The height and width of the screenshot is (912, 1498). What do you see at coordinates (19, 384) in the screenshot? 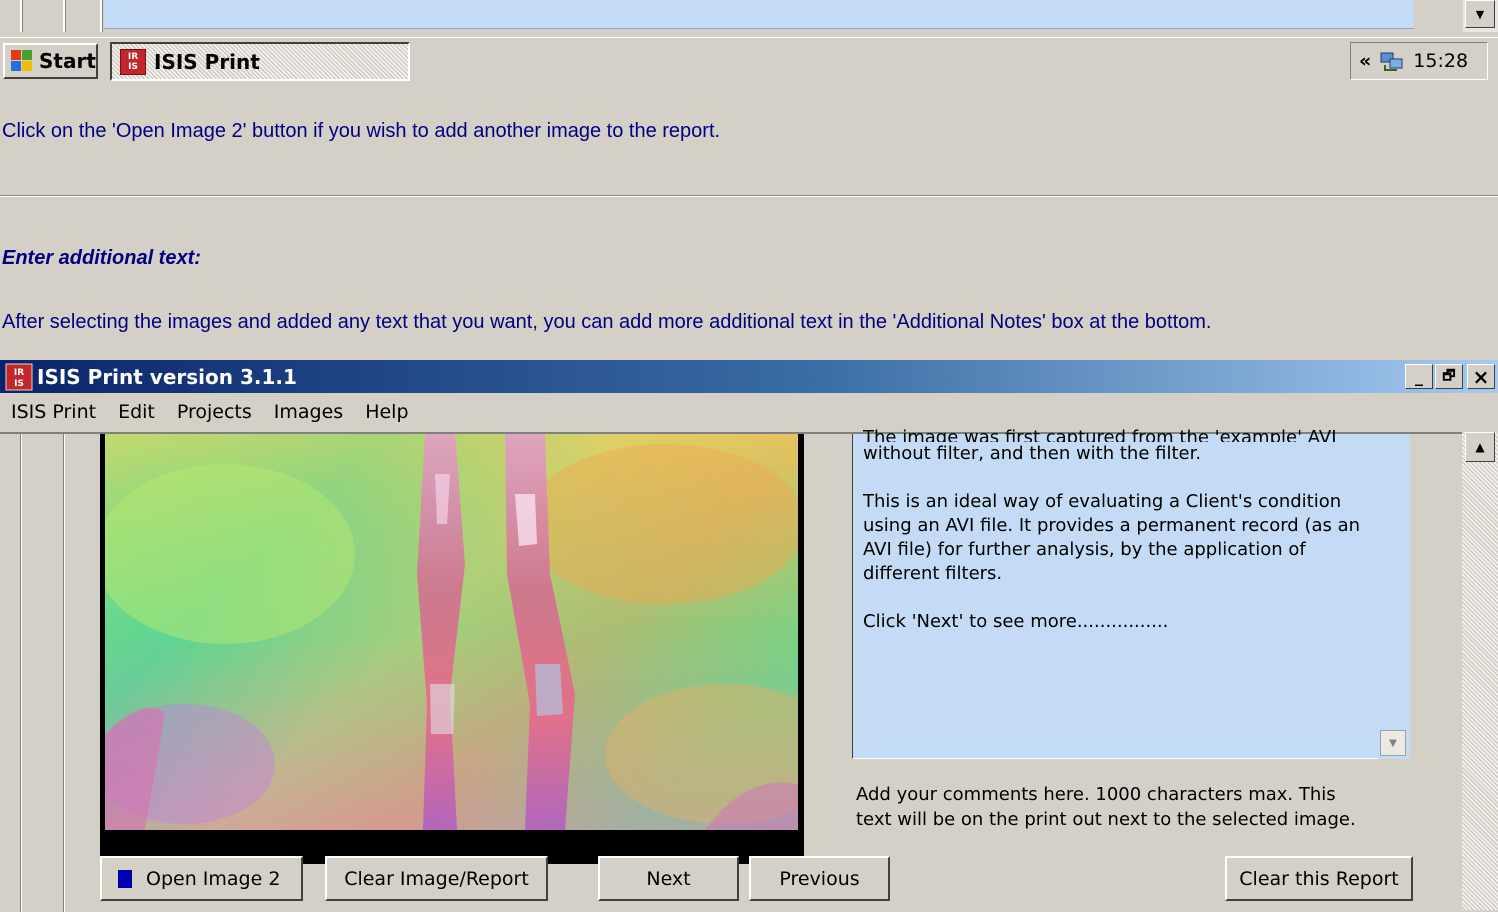
I see `svg-text: IS` at bounding box center [19, 384].